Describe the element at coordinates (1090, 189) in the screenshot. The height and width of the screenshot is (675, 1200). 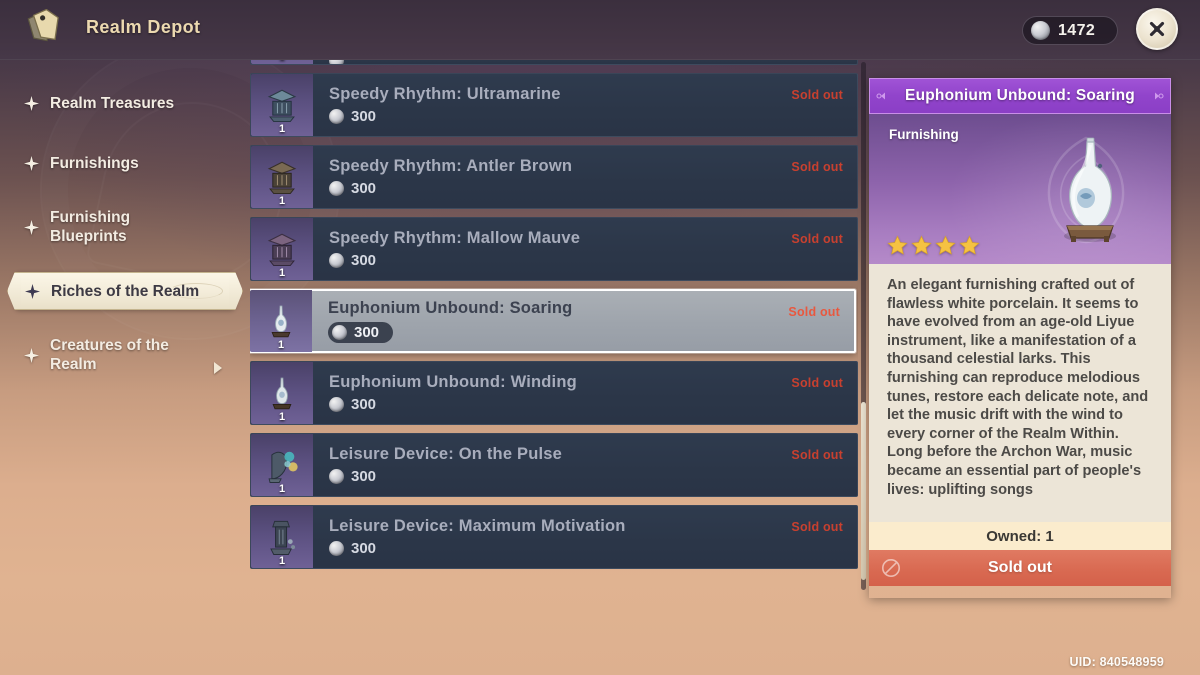
I see `porcelain-vase-image` at that location.